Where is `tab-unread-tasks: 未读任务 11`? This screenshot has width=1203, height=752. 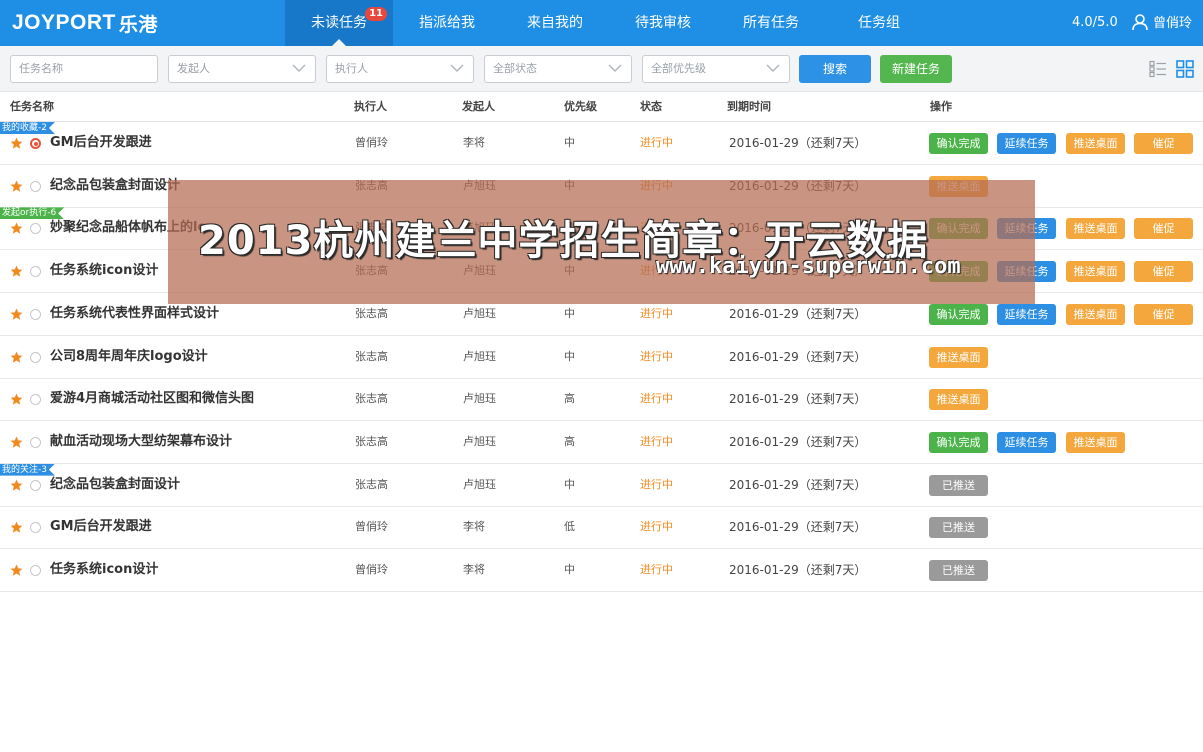 tab-unread-tasks: 未读任务 11 is located at coordinates (339, 23).